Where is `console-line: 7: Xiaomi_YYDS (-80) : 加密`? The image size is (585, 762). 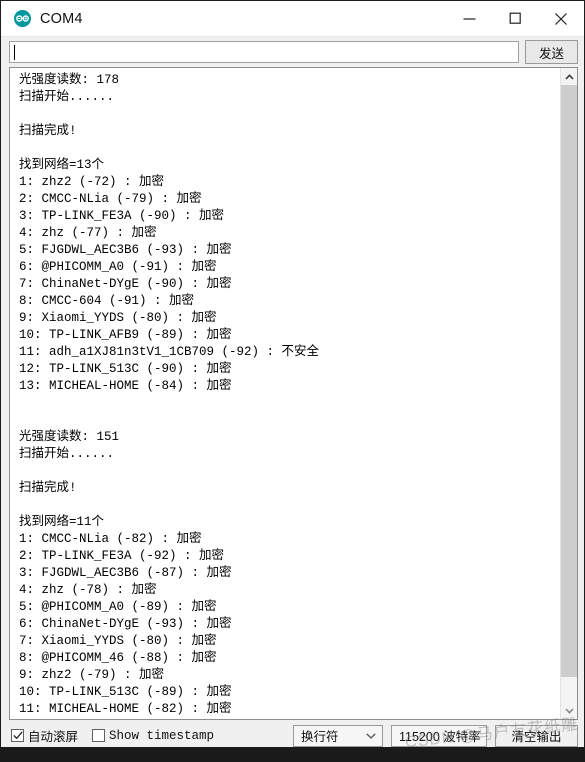 console-line: 7: Xiaomi_YYDS (-80) : 加密 is located at coordinates (118, 641).